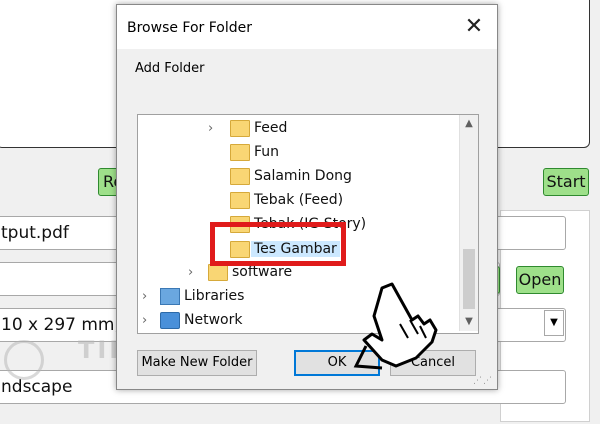 This screenshot has height=424, width=600. I want to click on network-icon, so click(170, 320).